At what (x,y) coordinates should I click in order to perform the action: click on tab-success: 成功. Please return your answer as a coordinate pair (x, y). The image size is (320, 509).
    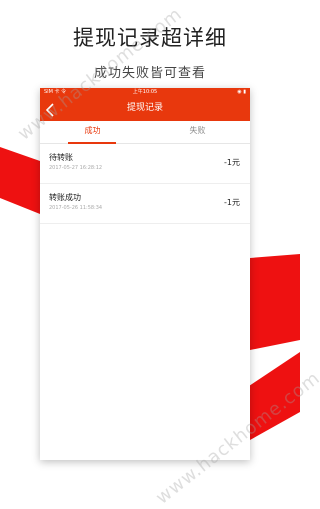
    Looking at the image, I should click on (92, 131).